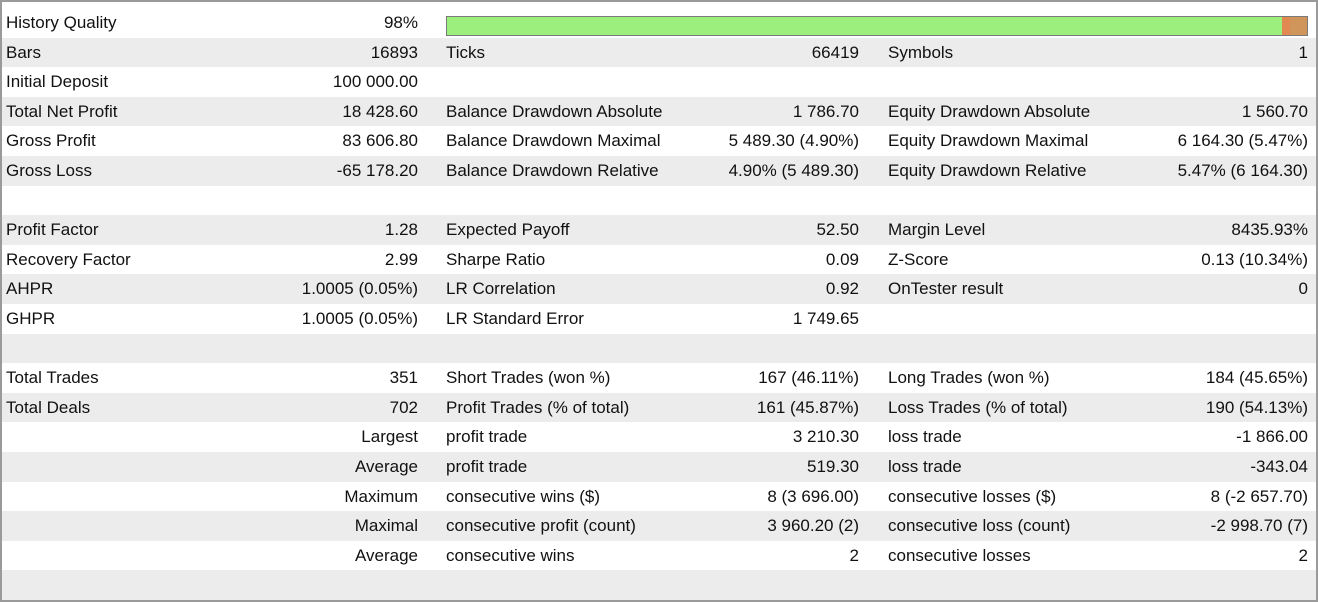 This screenshot has height=602, width=1318. I want to click on value-col2: 4.90% (5 489.30), so click(793, 170).